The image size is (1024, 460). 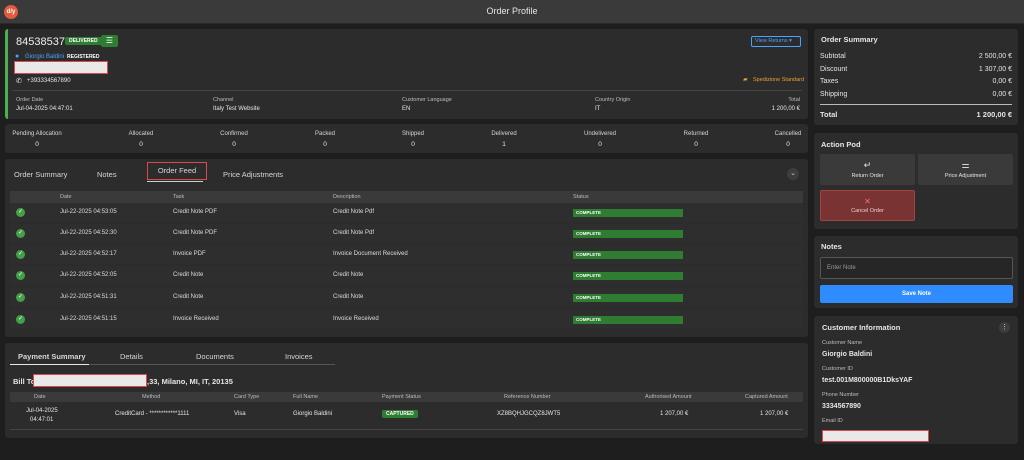 I want to click on stat-label: Returned, so click(x=696, y=134).